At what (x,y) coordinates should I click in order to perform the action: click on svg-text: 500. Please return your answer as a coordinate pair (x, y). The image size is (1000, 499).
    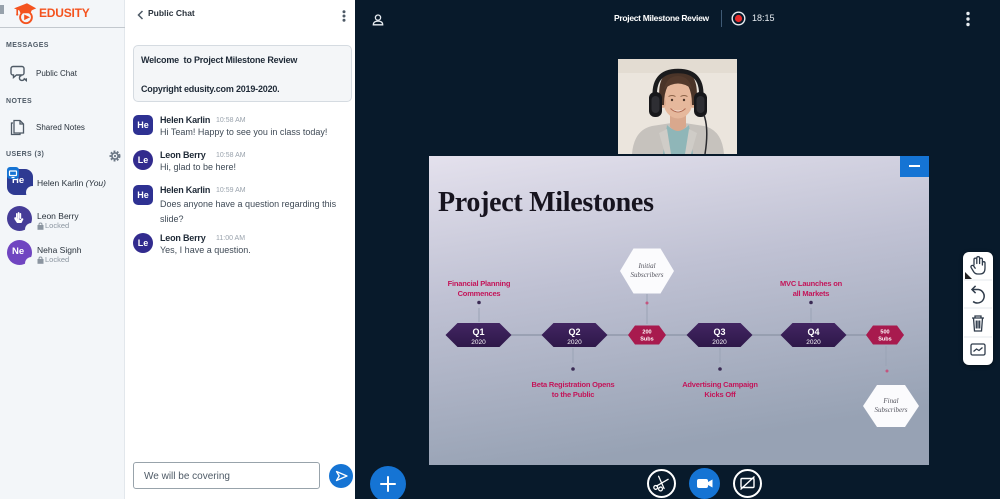
    Looking at the image, I should click on (884, 333).